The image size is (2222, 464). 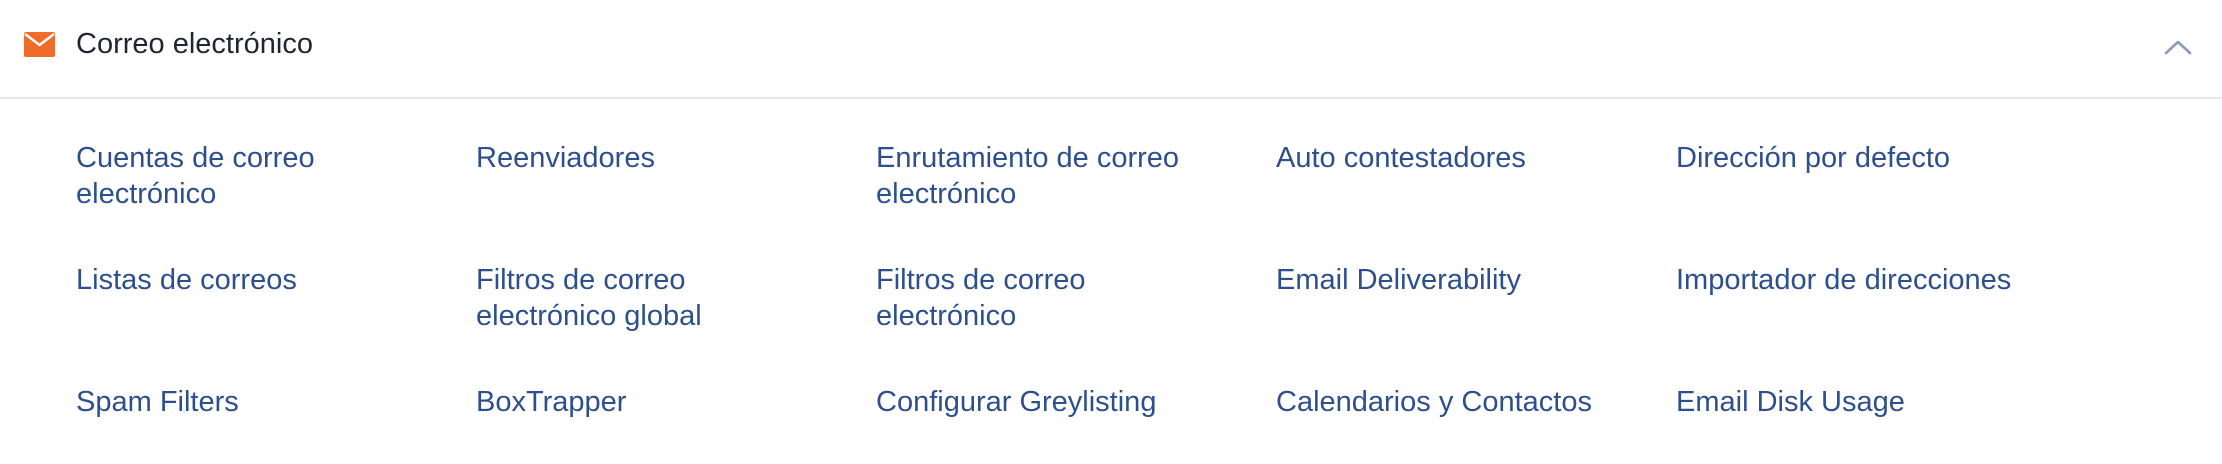 What do you see at coordinates (1446, 323) in the screenshot?
I see `link-email-deliverability: Email Deliverability` at bounding box center [1446, 323].